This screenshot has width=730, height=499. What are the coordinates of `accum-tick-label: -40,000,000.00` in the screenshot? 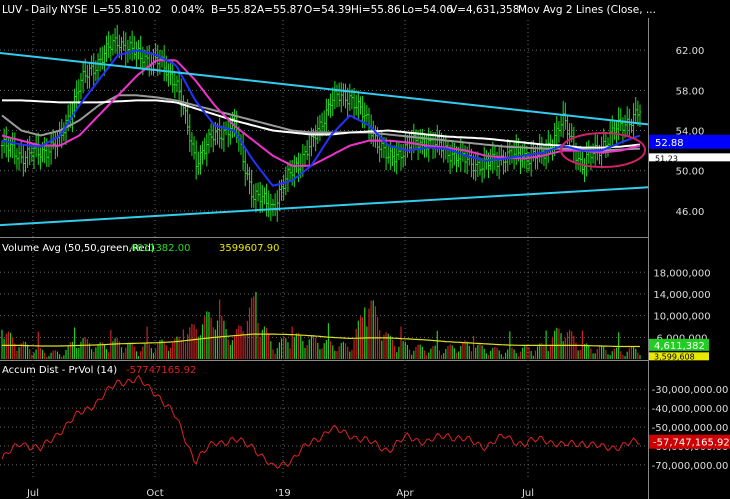 It's located at (690, 409).